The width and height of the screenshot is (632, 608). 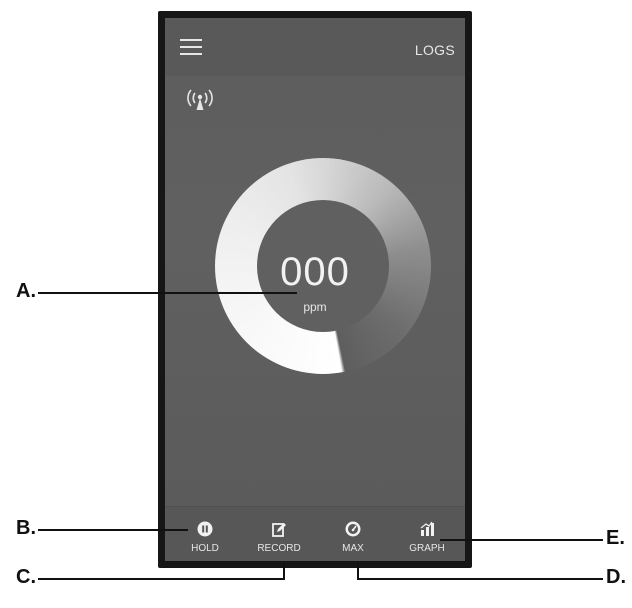 I want to click on callout-d: D., so click(x=616, y=577).